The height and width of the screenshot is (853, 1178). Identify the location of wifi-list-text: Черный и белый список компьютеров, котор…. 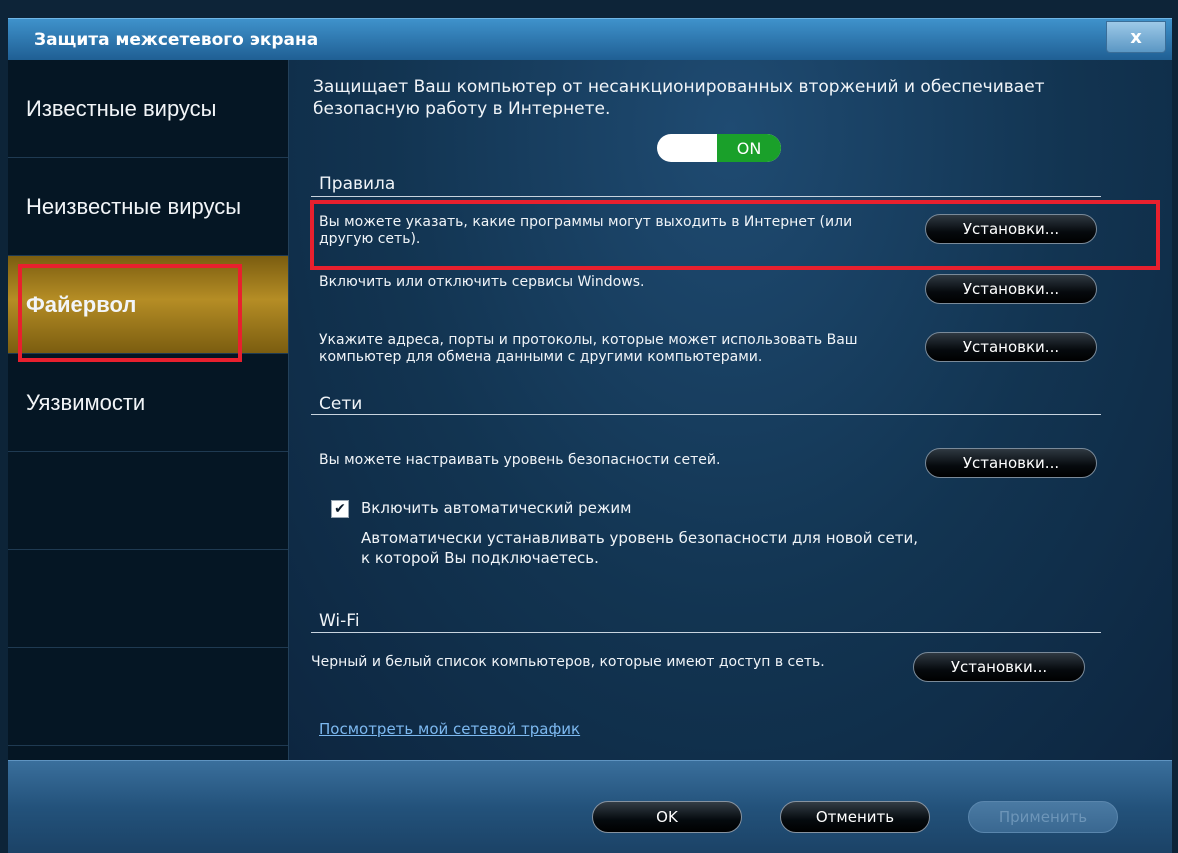
(568, 662).